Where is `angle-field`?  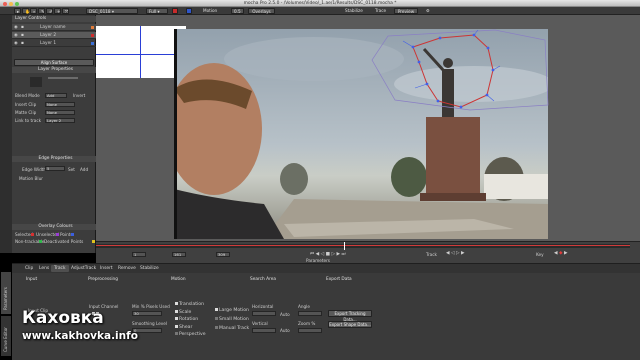
angle-field is located at coordinates (310, 313).